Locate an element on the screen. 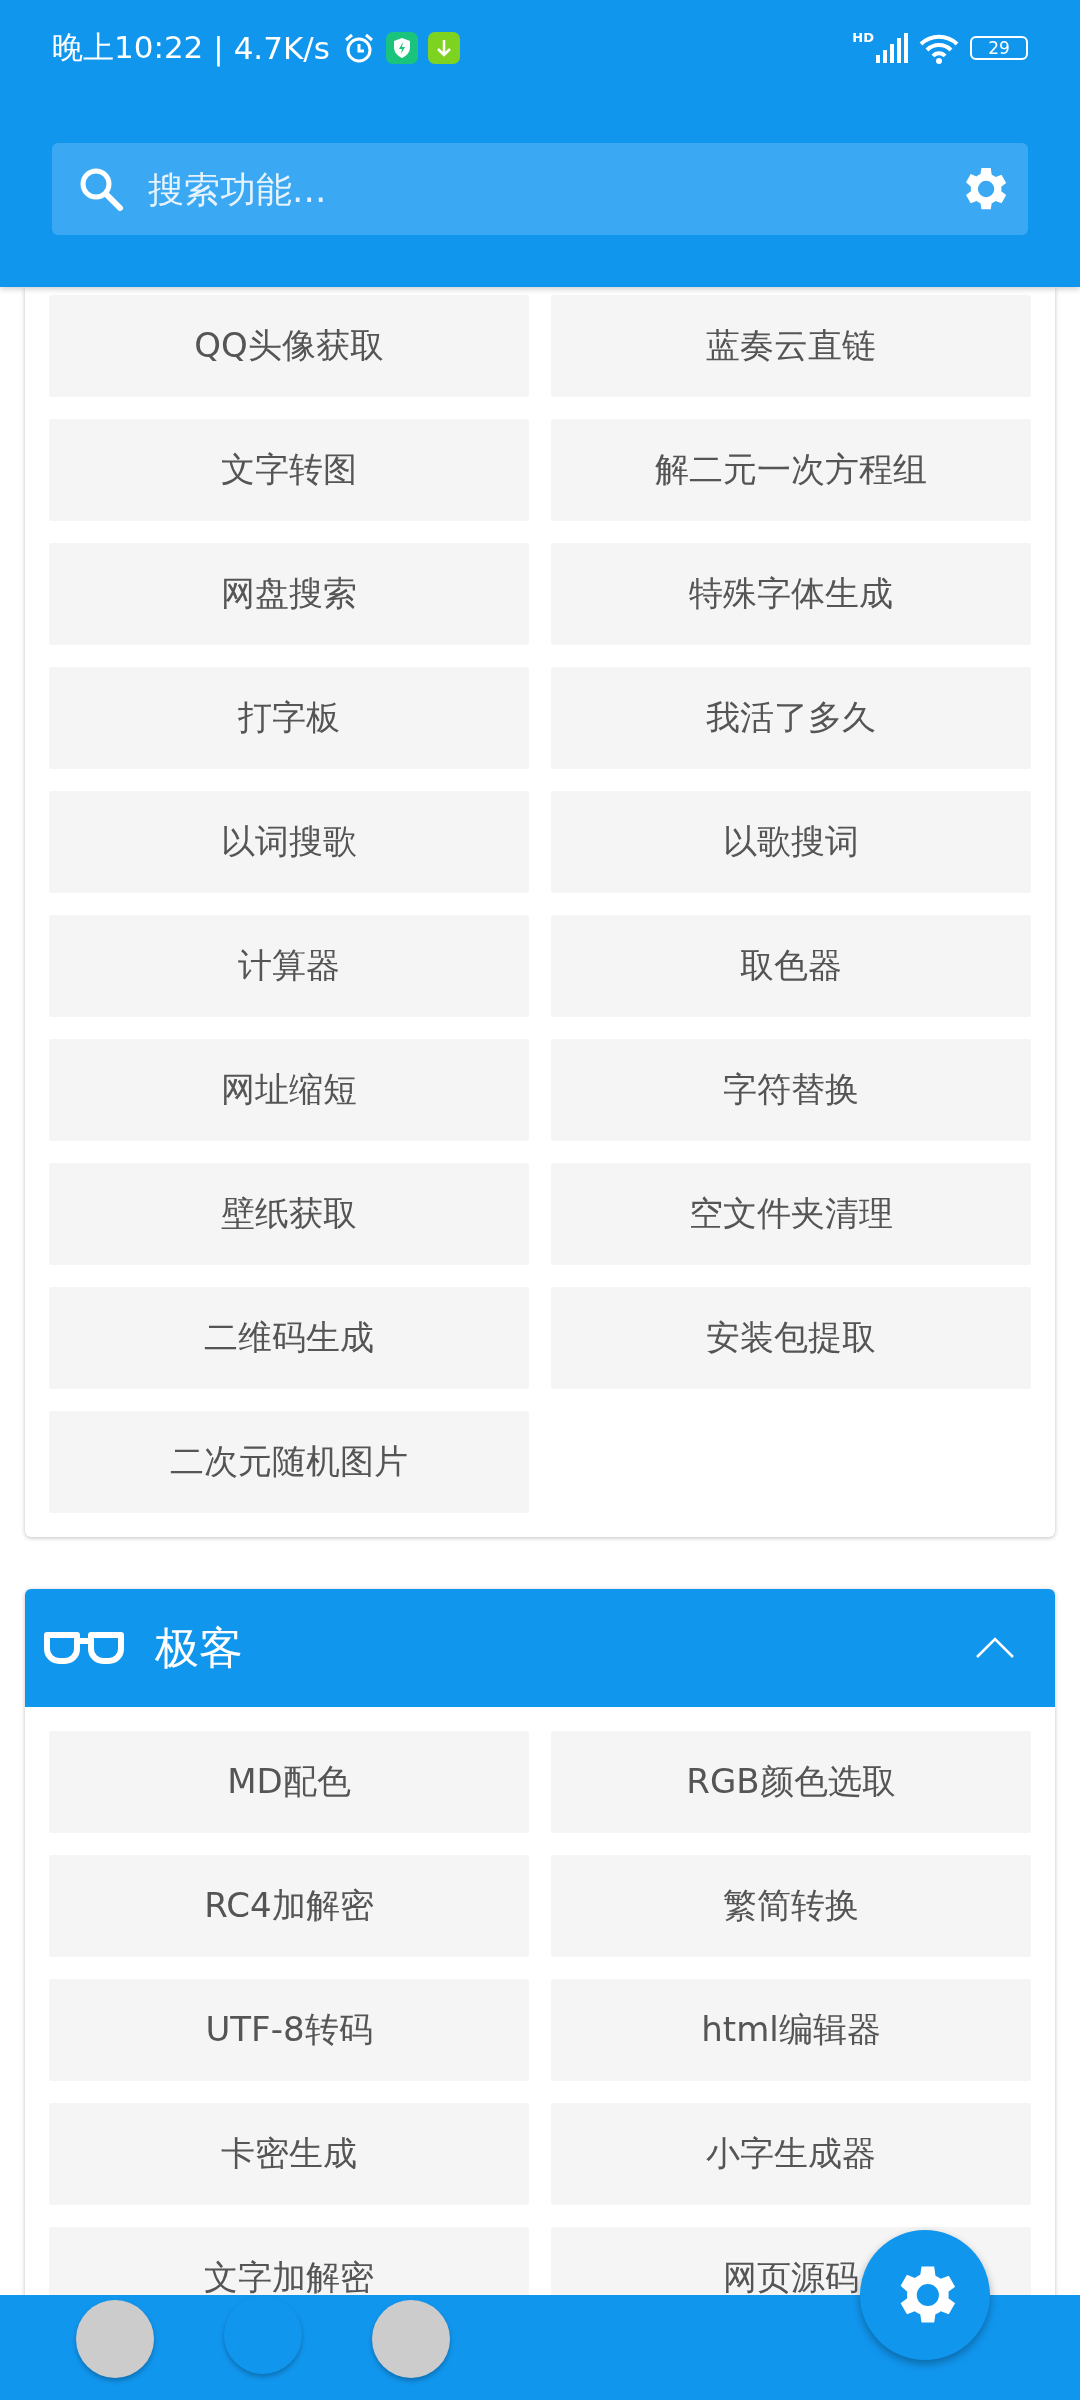 The width and height of the screenshot is (1080, 2400). tool-button: 以歌搜词 is located at coordinates (791, 842).